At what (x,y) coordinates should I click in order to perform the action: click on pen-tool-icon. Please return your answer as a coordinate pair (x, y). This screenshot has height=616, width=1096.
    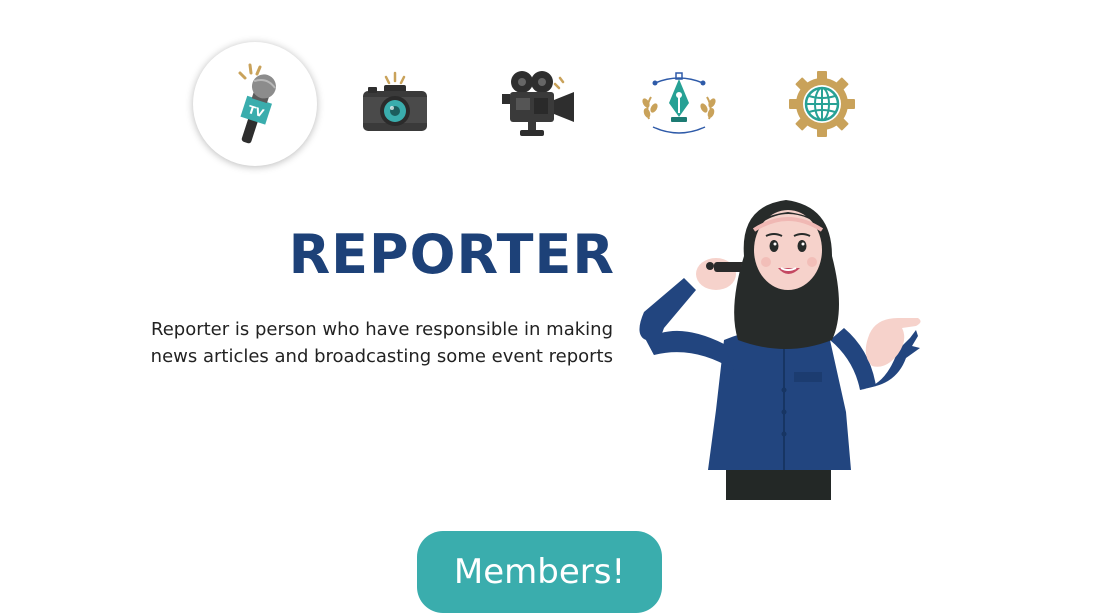
    Looking at the image, I should click on (679, 103).